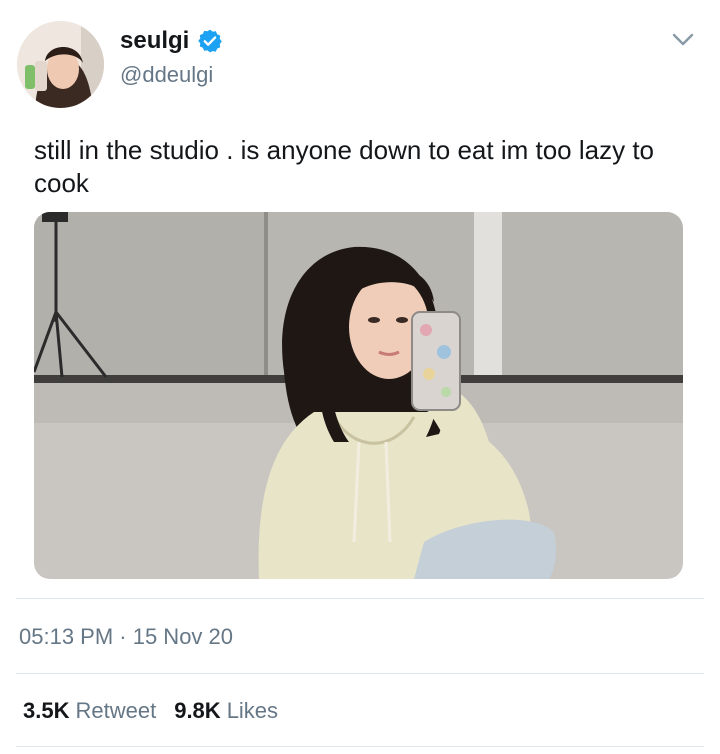 Image resolution: width=720 pixels, height=754 pixels. I want to click on avatar-image, so click(60, 64).